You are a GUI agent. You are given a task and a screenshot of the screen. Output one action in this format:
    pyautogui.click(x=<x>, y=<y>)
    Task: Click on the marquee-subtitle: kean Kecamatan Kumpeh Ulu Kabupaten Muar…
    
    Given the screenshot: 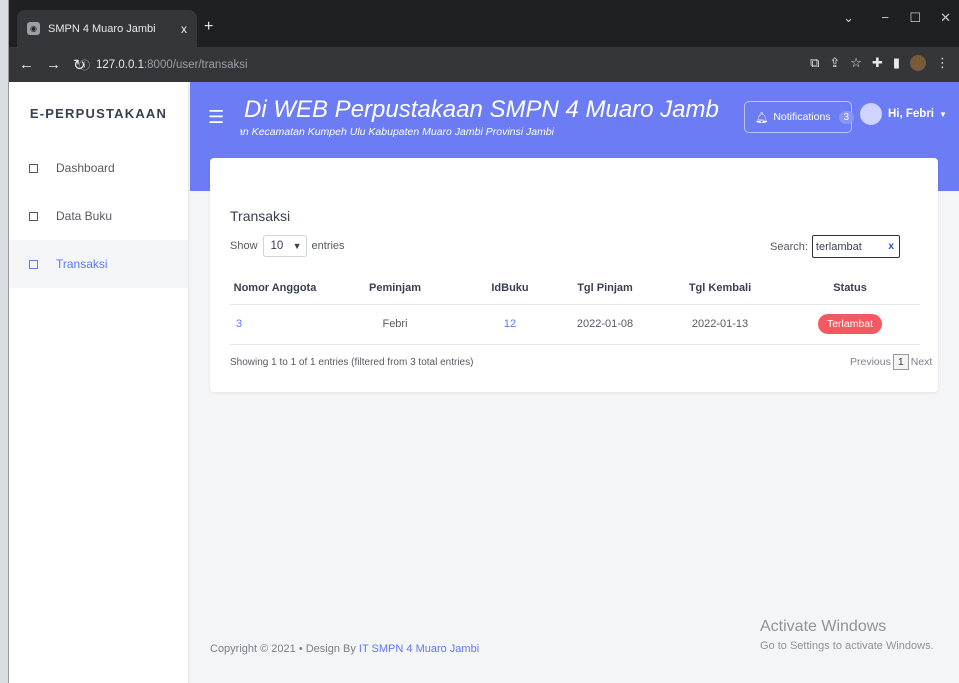 What is the action you would take?
    pyautogui.click(x=397, y=132)
    